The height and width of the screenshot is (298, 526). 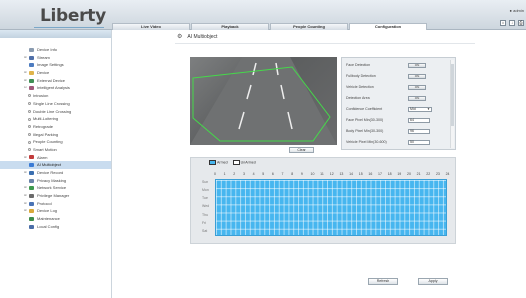 I want to click on sidebar-item-image-settings: Image Settings, so click(x=55, y=65).